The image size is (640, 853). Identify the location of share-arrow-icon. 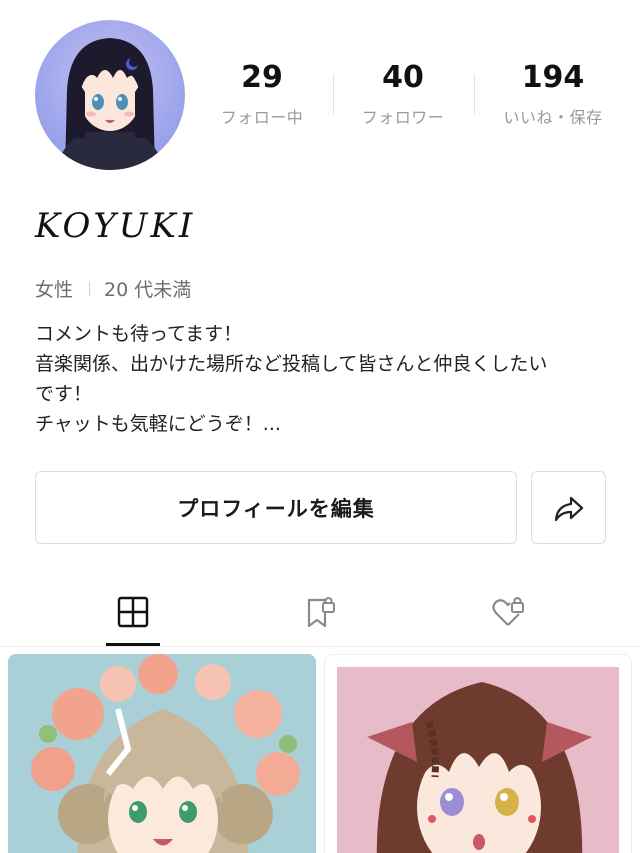
(568, 508).